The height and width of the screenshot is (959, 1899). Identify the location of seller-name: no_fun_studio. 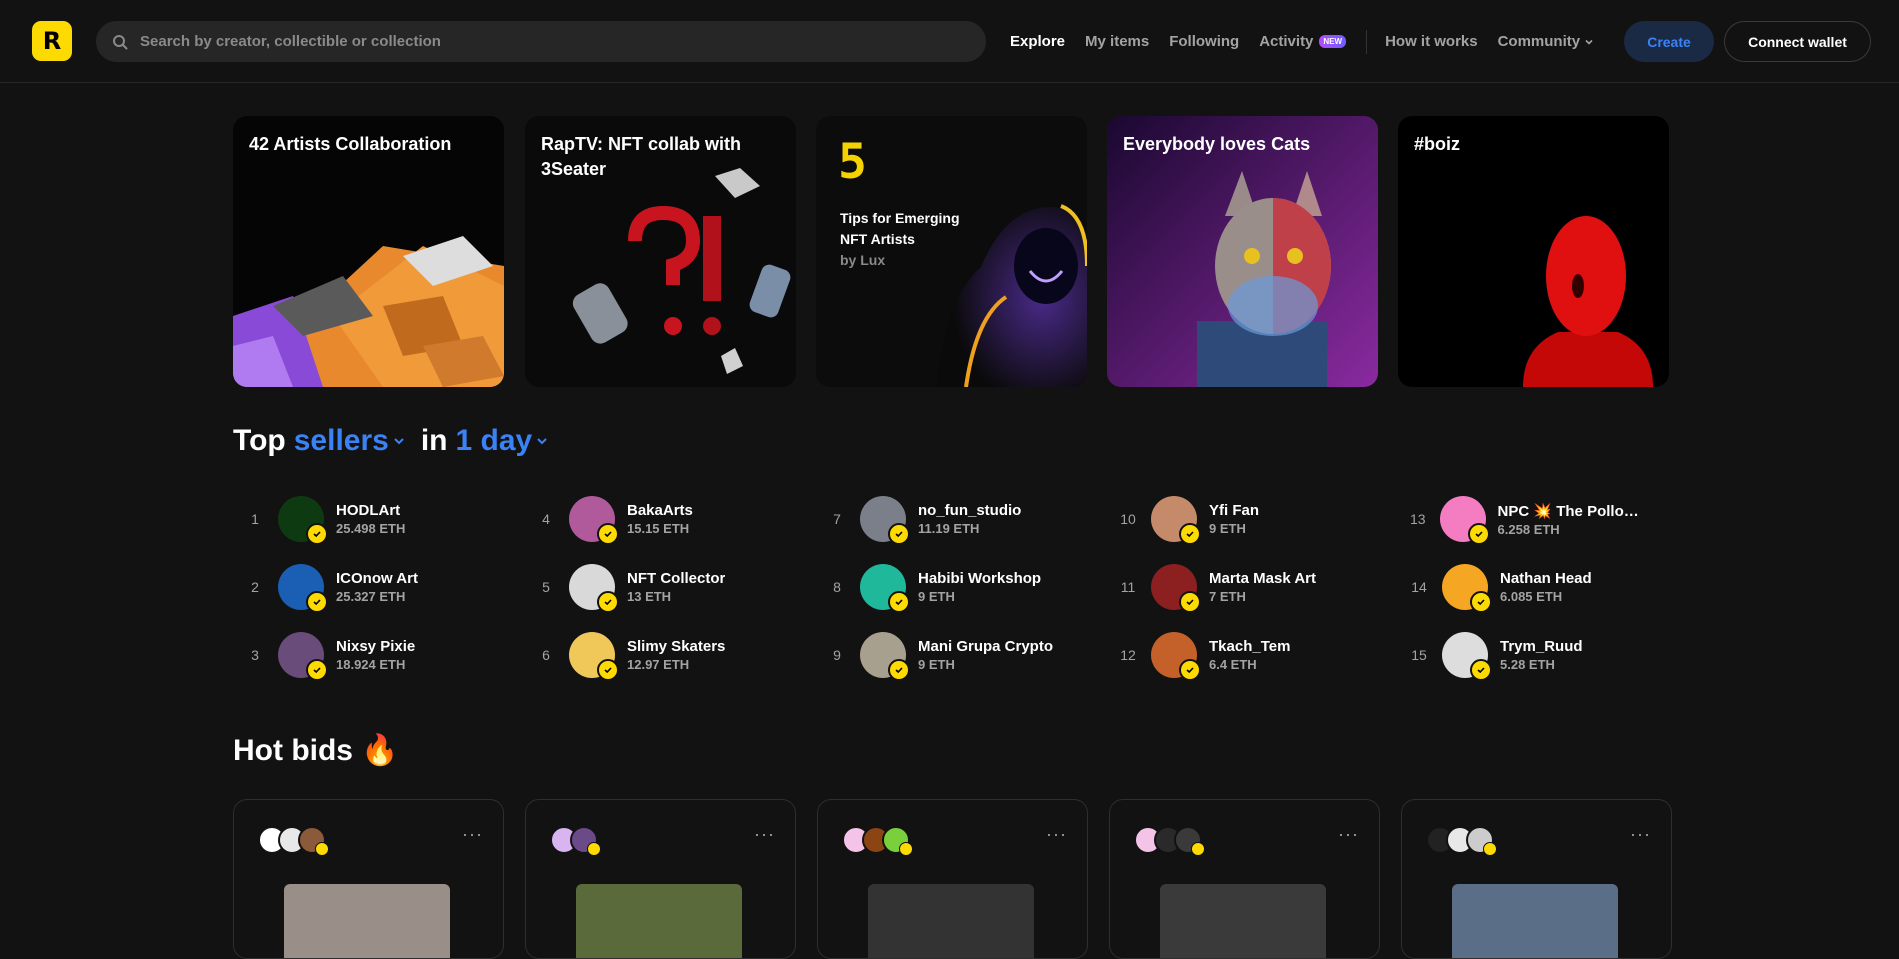
(969, 510).